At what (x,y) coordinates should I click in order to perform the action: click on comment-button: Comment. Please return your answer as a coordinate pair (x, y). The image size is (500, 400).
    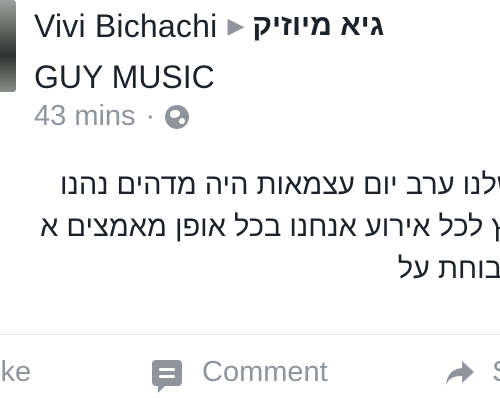
    Looking at the image, I should click on (240, 374).